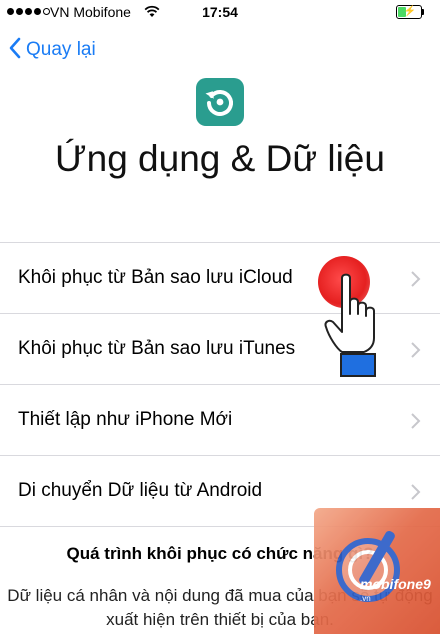 The height and width of the screenshot is (634, 440). I want to click on status-bar: VN Mobifone 17:54 ⚡, so click(220, 13).